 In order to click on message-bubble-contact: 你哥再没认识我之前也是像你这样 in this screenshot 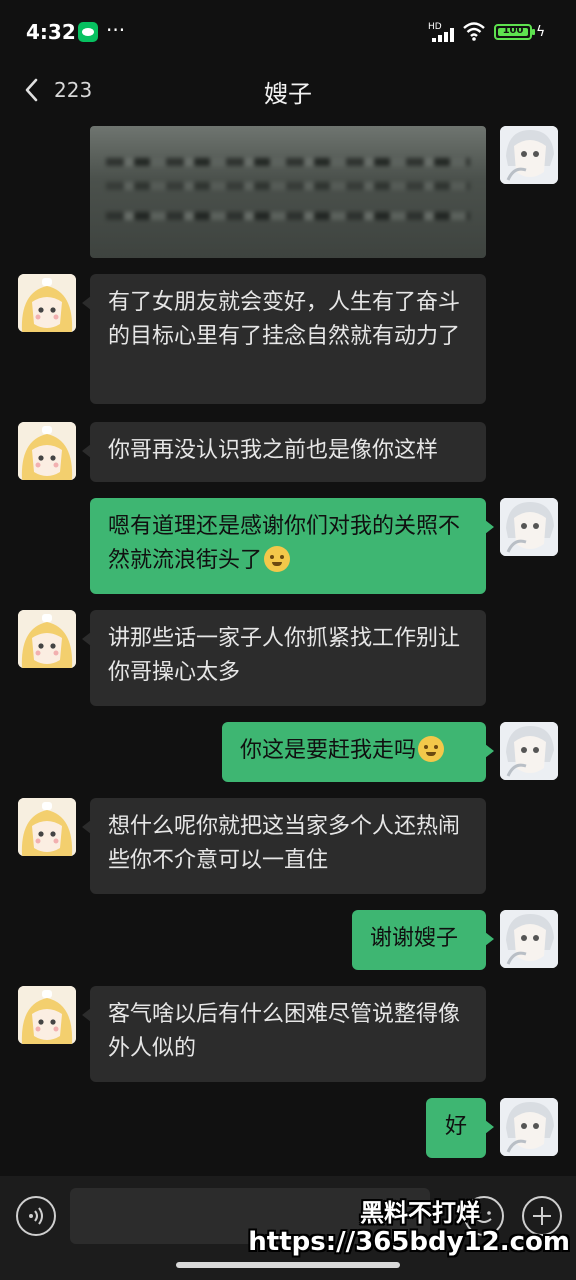, I will do `click(284, 452)`.